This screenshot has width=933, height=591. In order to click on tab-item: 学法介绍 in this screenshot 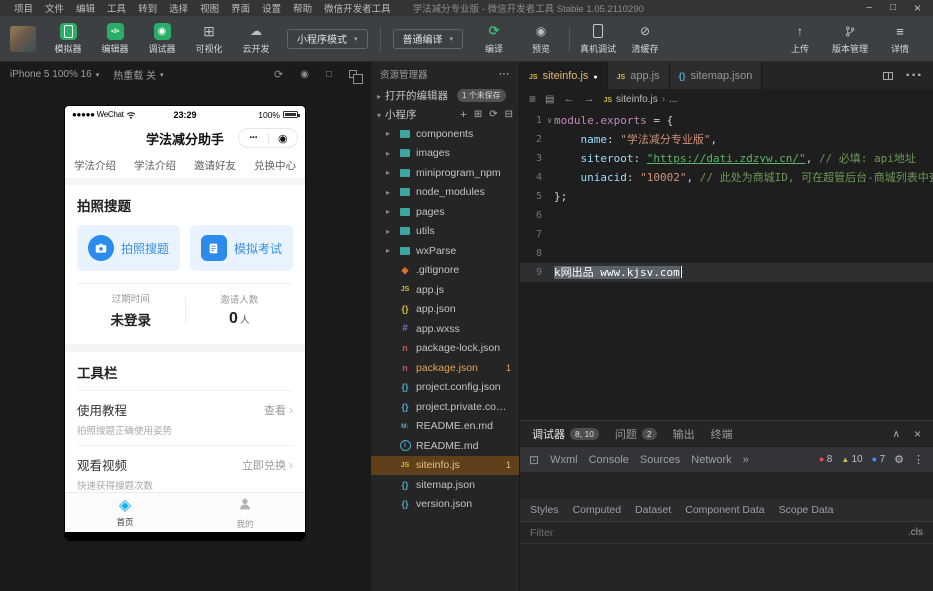, I will do `click(95, 165)`.